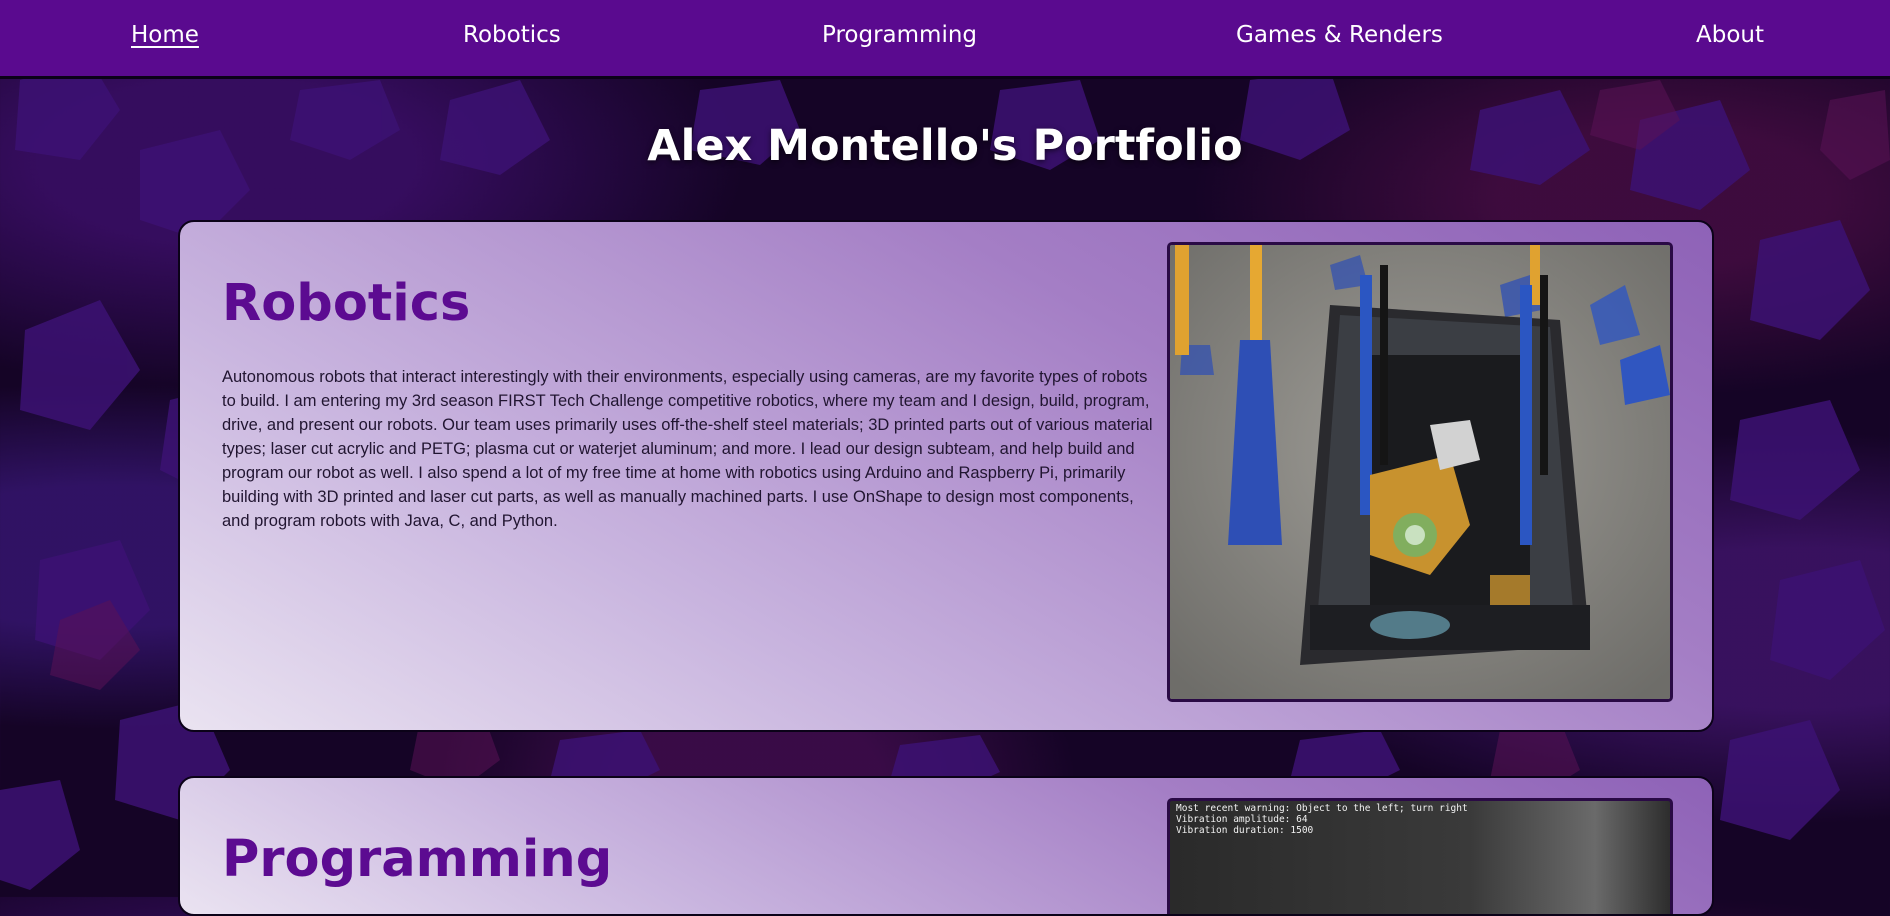 The height and width of the screenshot is (916, 1890). Describe the element at coordinates (417, 859) in the screenshot. I see `programming-heading: Programming` at that location.